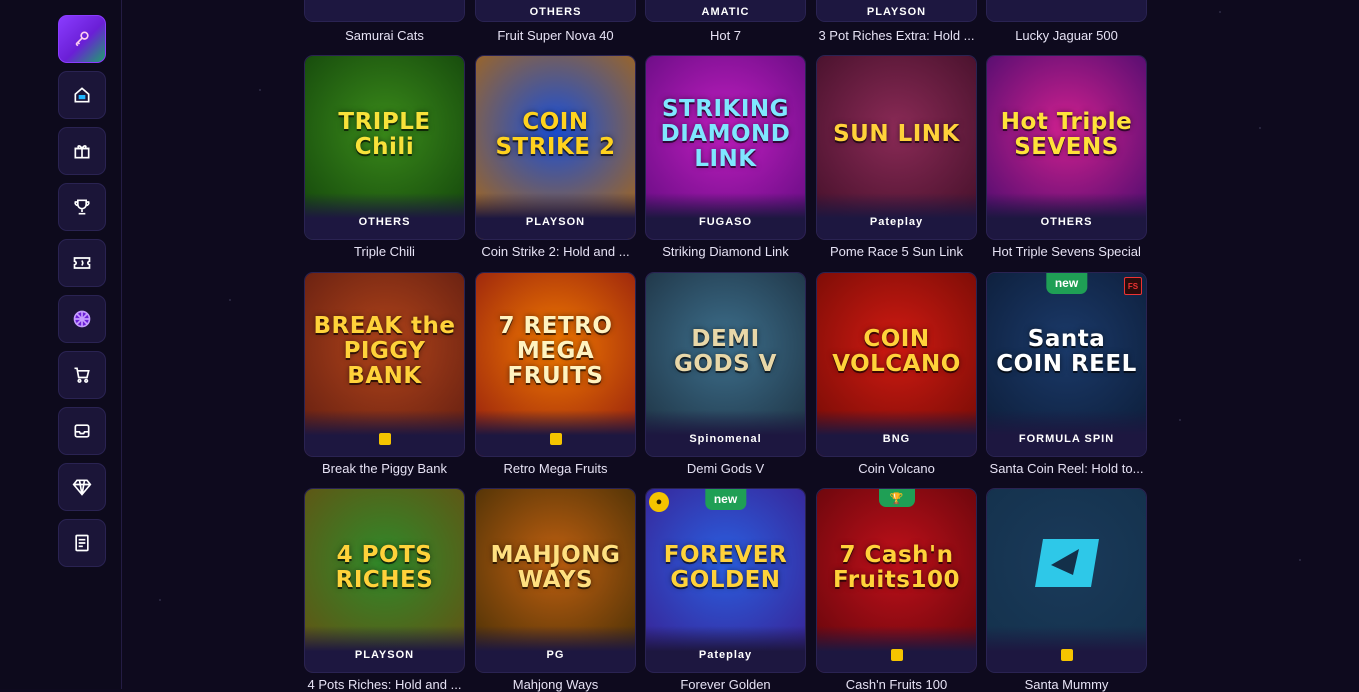 Image resolution: width=1359 pixels, height=692 pixels. What do you see at coordinates (725, 439) in the screenshot?
I see `provider-label: Spinomenal` at bounding box center [725, 439].